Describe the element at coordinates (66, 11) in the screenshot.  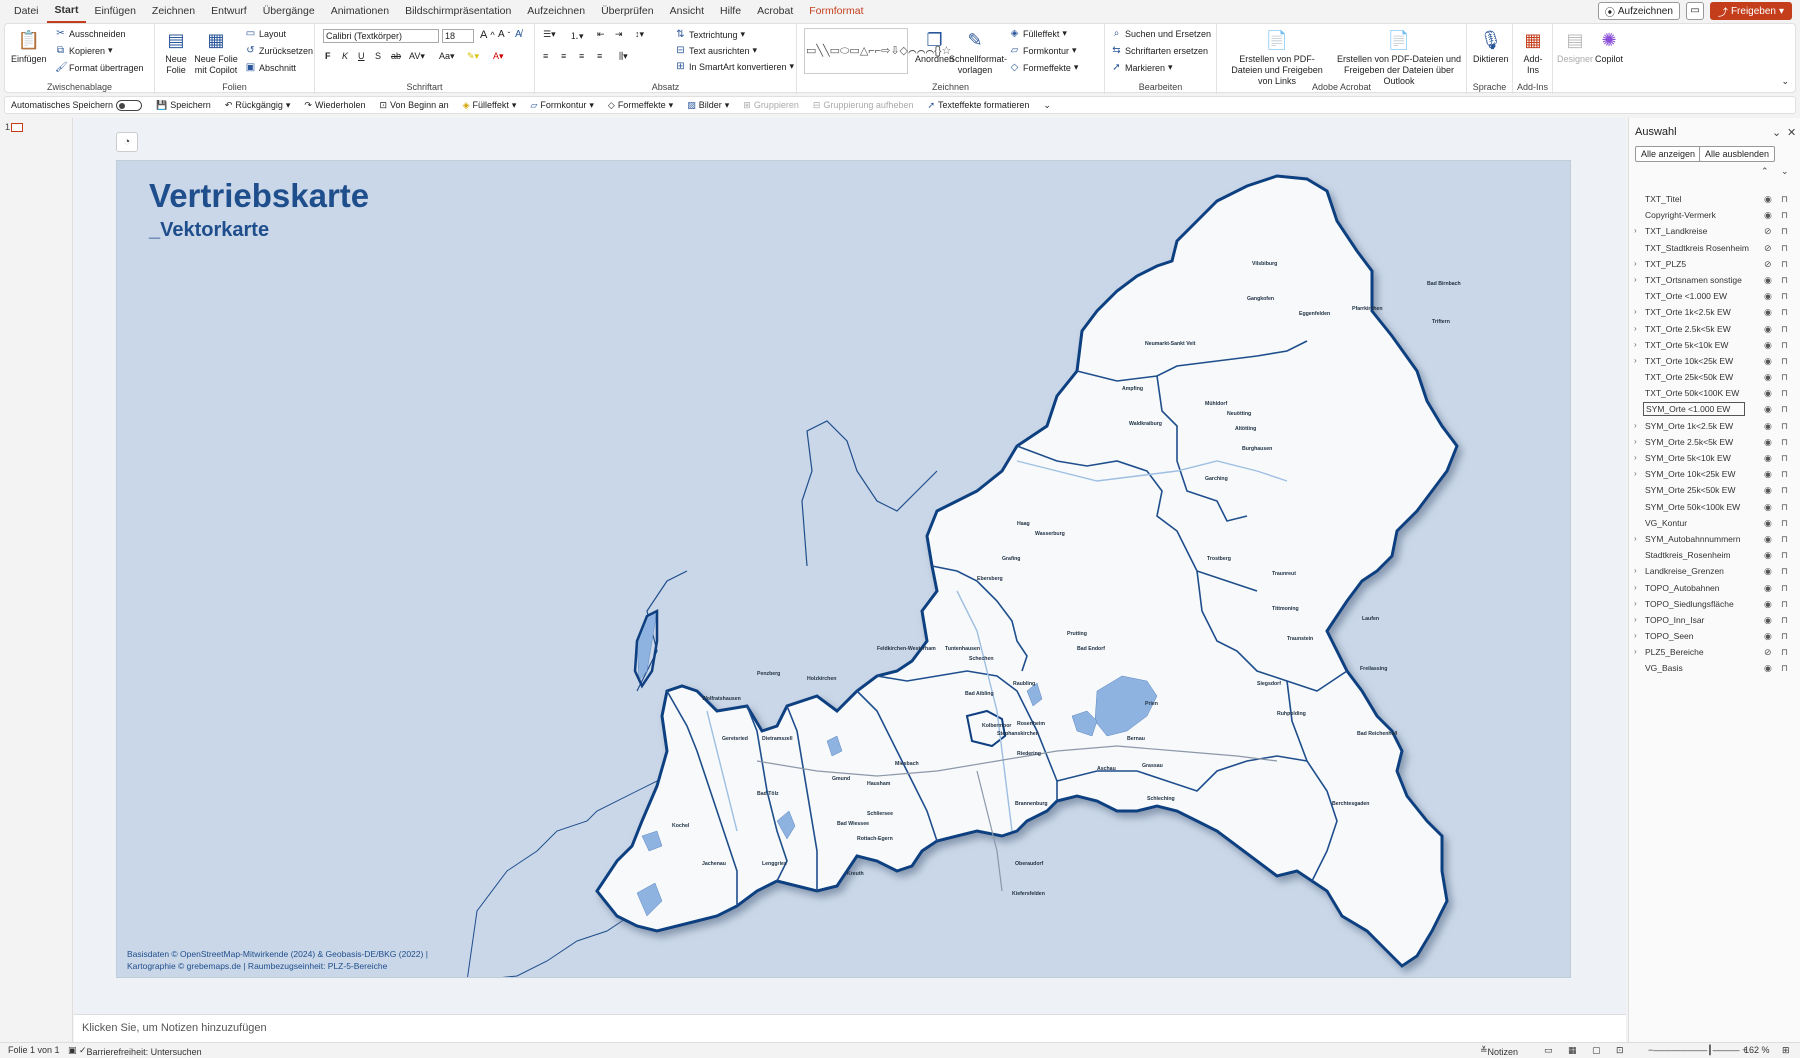
I see `menu-start: Start` at that location.